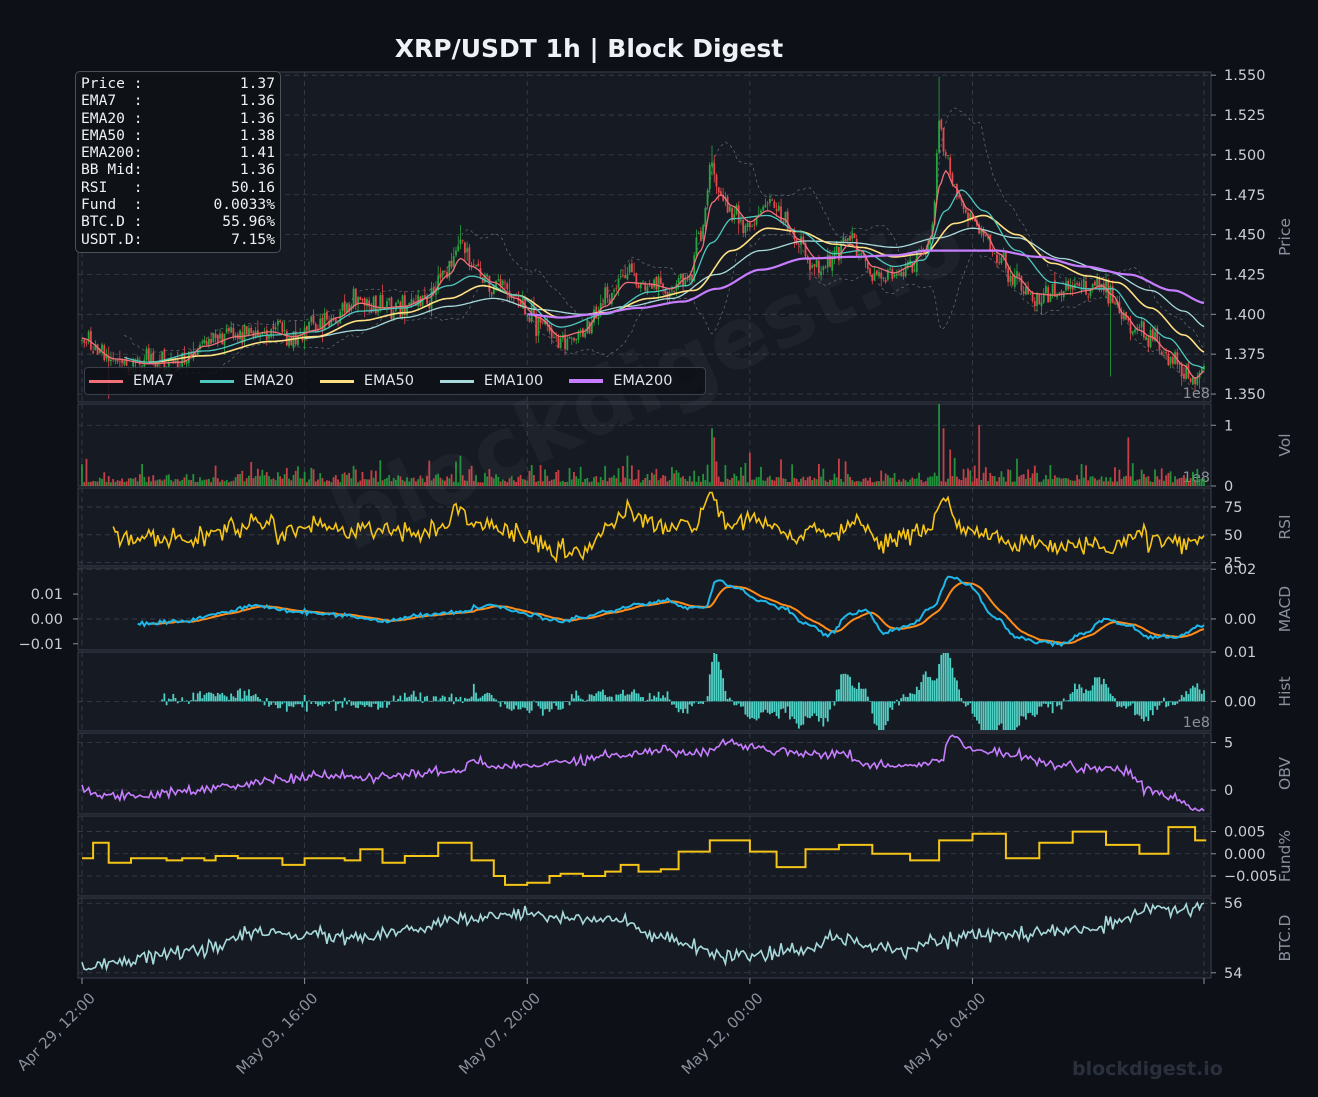 This screenshot has width=1318, height=1097. What do you see at coordinates (1245, 116) in the screenshot?
I see `y-tick-label: 1.525` at bounding box center [1245, 116].